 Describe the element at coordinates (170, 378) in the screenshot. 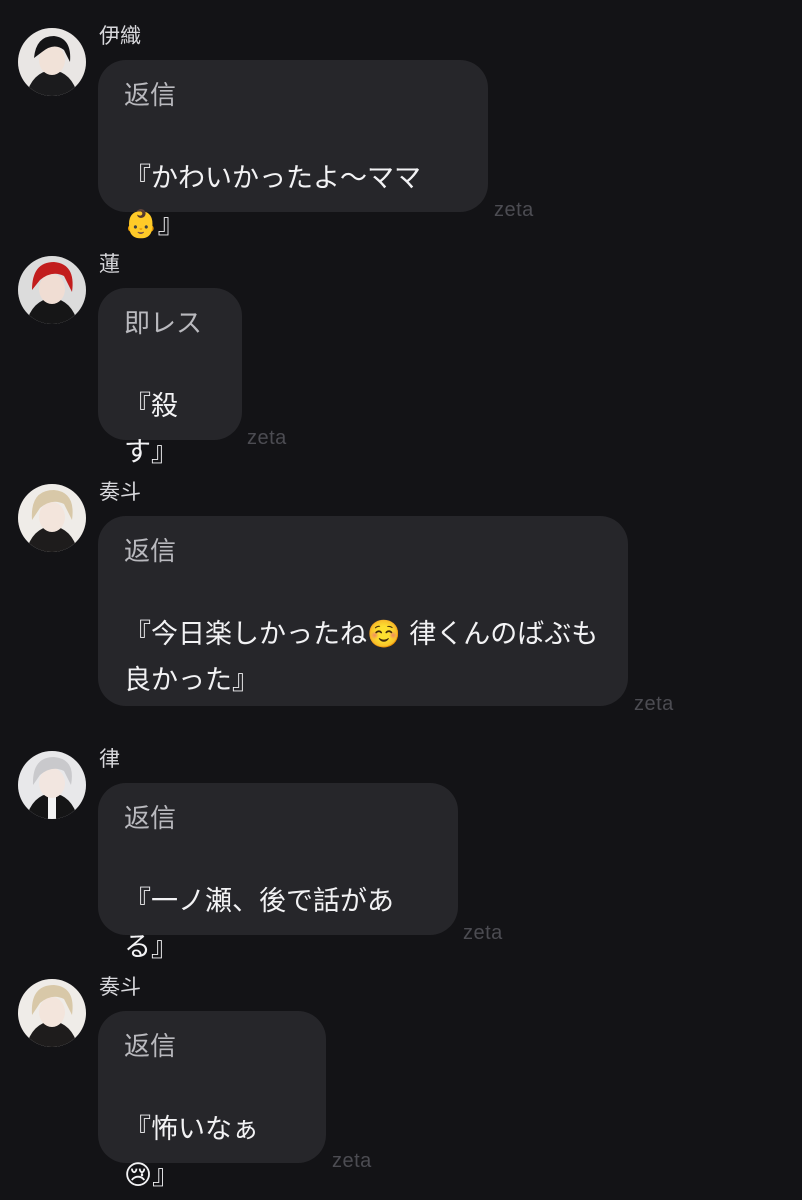

I see `message-bubble: 即レス 『殺す』` at that location.